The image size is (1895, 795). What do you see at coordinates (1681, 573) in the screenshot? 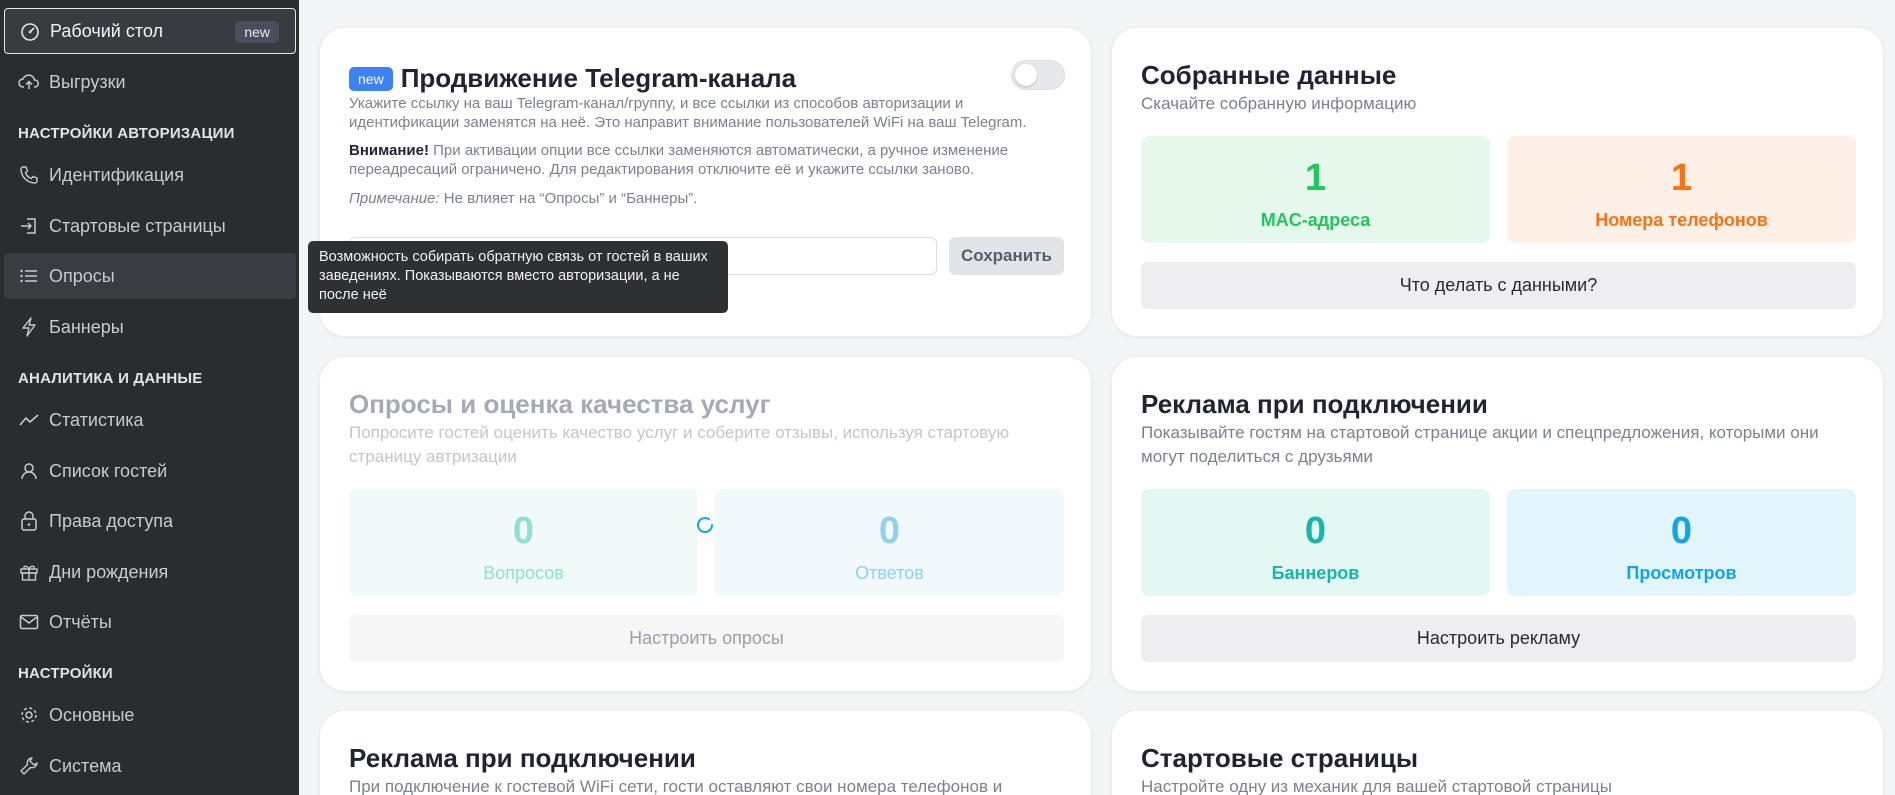
I see `stat-label: Просмотров` at bounding box center [1681, 573].